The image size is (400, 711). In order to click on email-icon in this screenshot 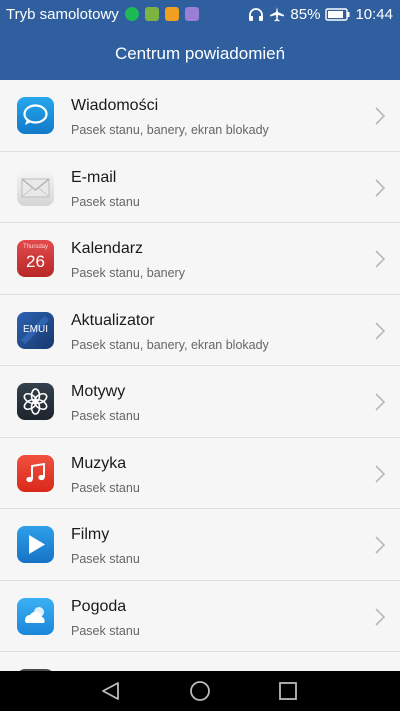, I will do `click(35, 187)`.